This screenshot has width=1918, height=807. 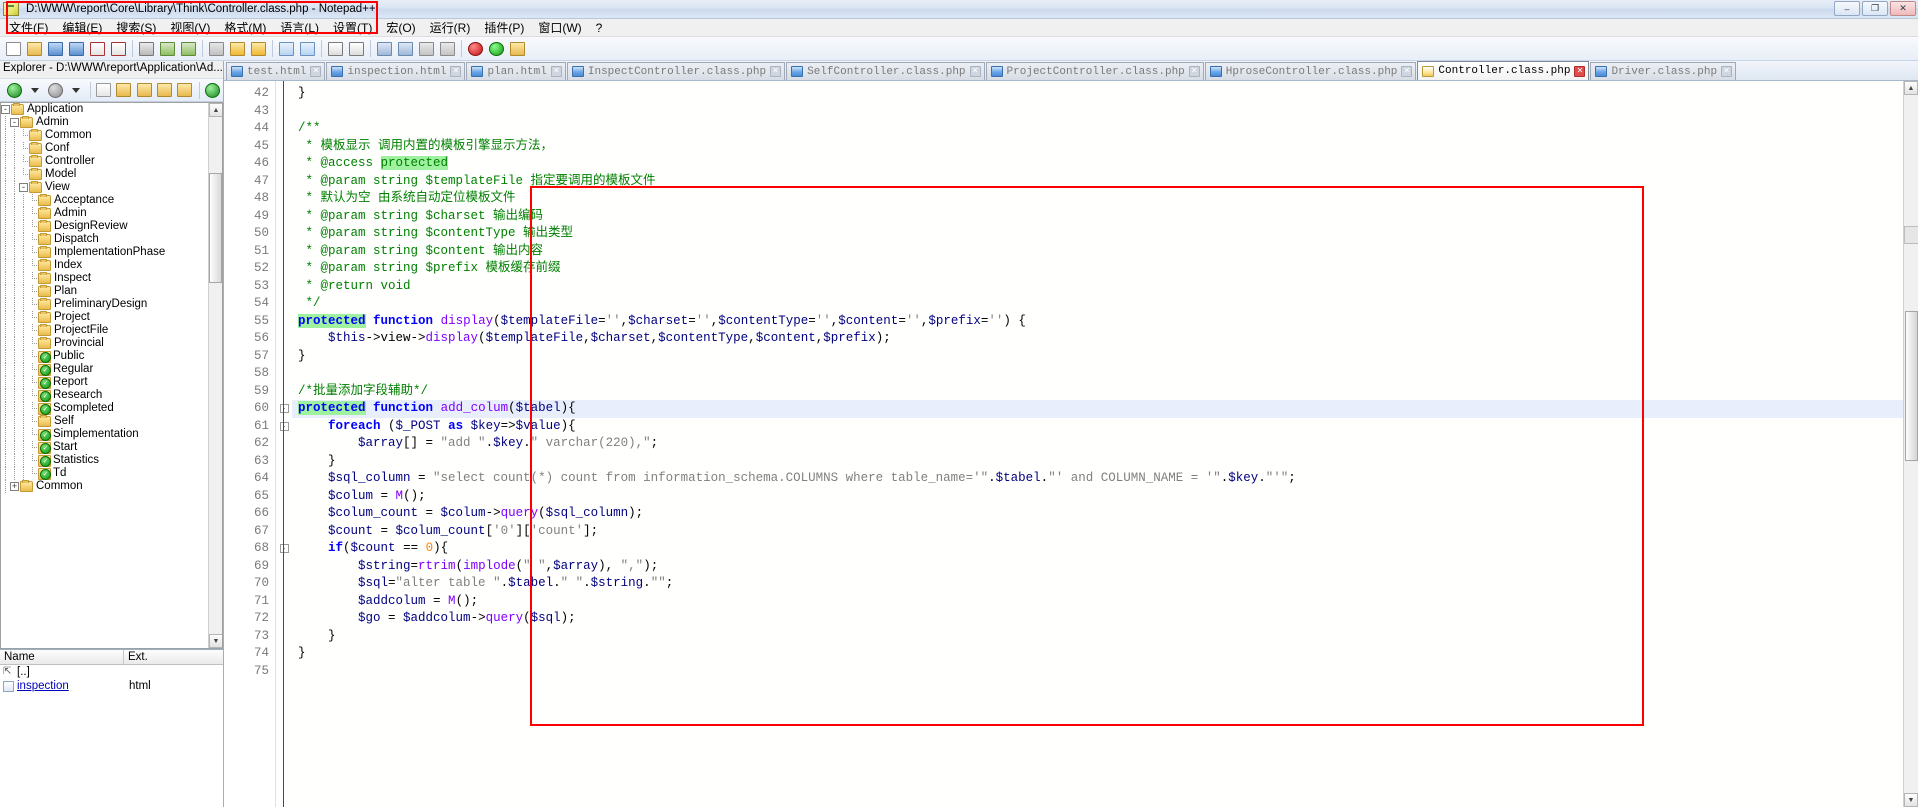 What do you see at coordinates (111, 686) in the screenshot?
I see `list-item: inspection html` at bounding box center [111, 686].